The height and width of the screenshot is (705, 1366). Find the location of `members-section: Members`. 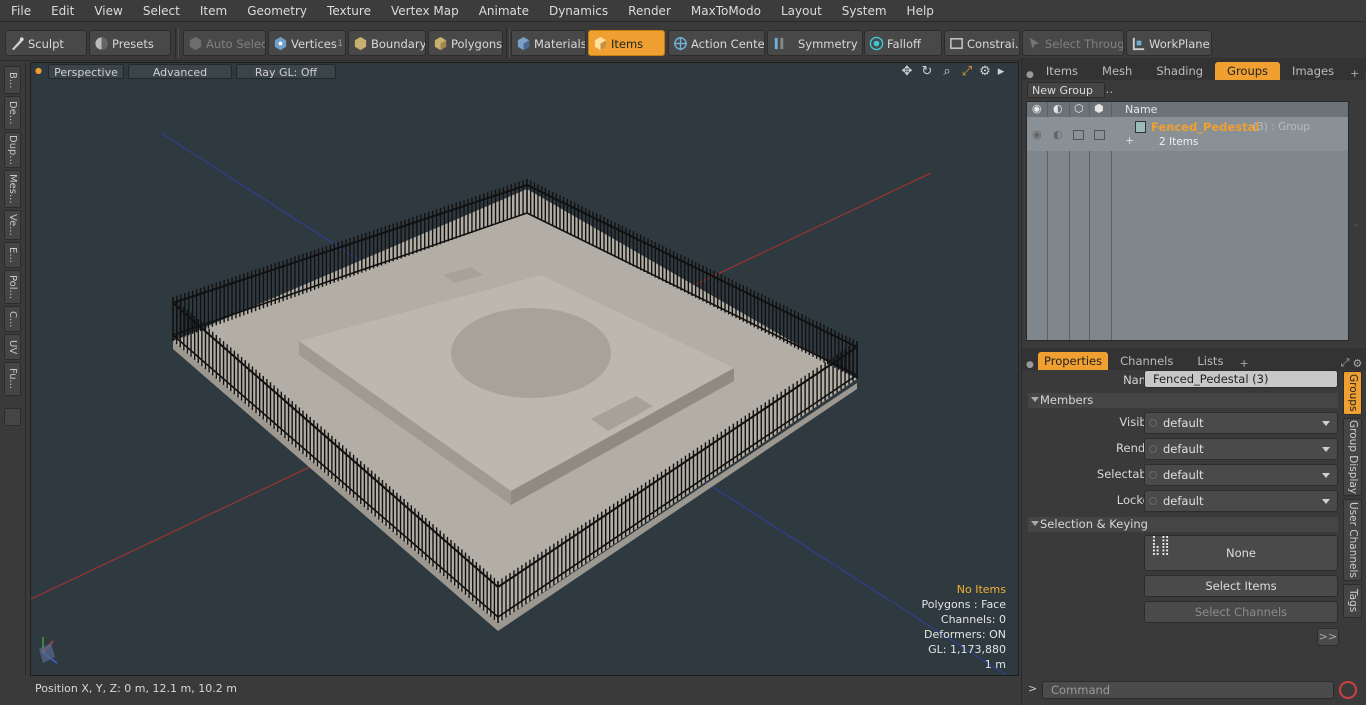

members-section: Members is located at coordinates (1183, 400).